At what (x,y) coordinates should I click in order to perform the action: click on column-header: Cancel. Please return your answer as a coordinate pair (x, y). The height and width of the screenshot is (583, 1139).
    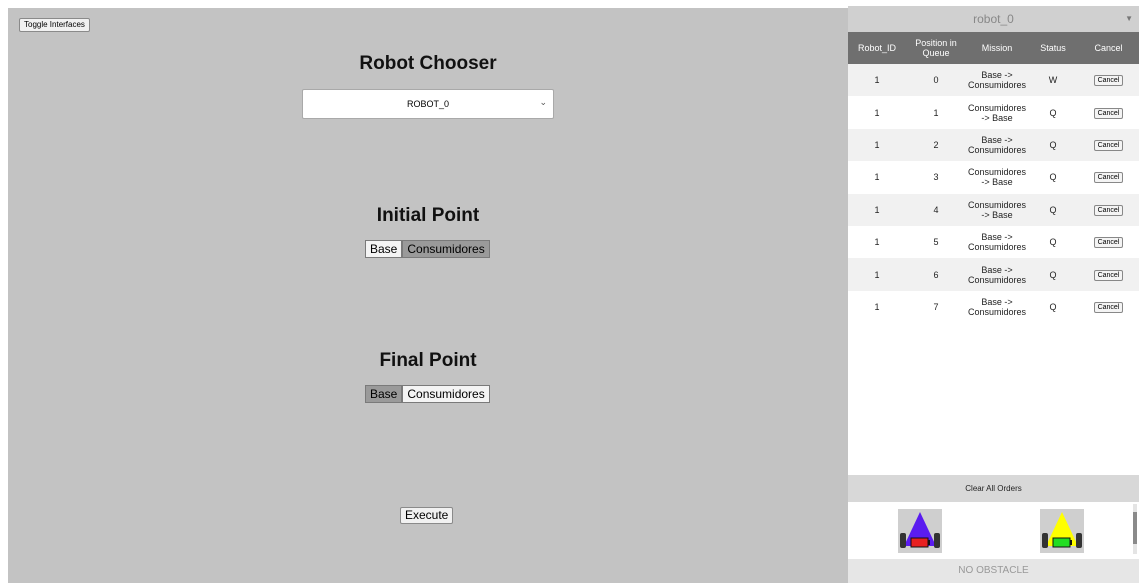
    Looking at the image, I should click on (1108, 48).